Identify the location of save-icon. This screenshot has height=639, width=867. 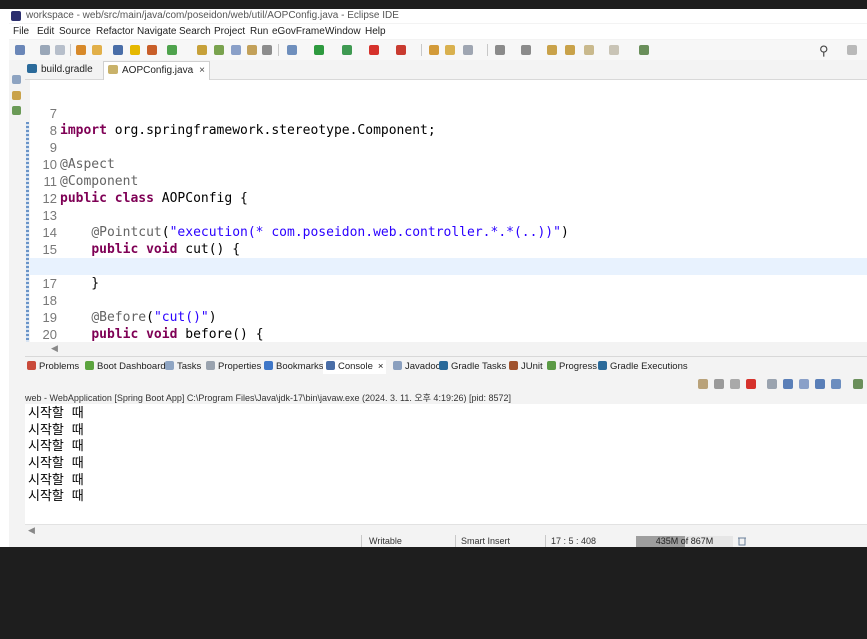
(45, 50).